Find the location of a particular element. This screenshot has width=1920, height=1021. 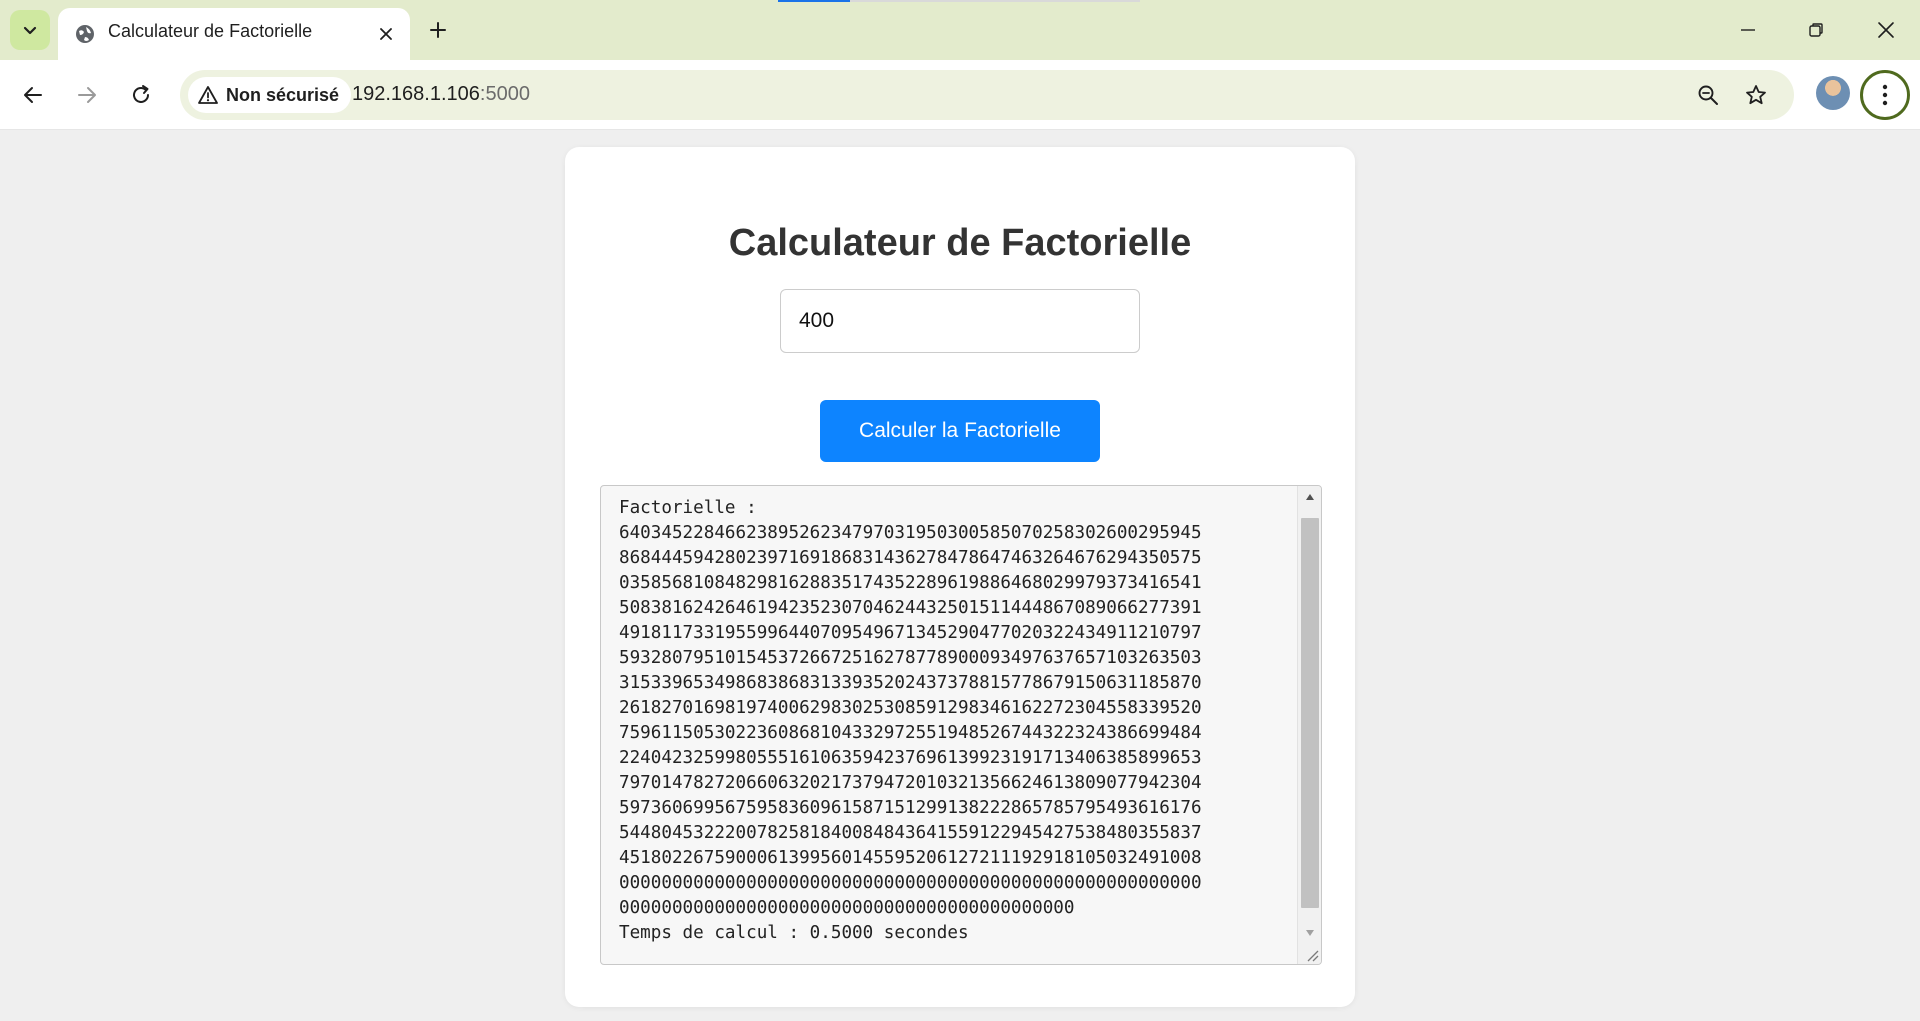

result-label: Factorielle : is located at coordinates (688, 508).